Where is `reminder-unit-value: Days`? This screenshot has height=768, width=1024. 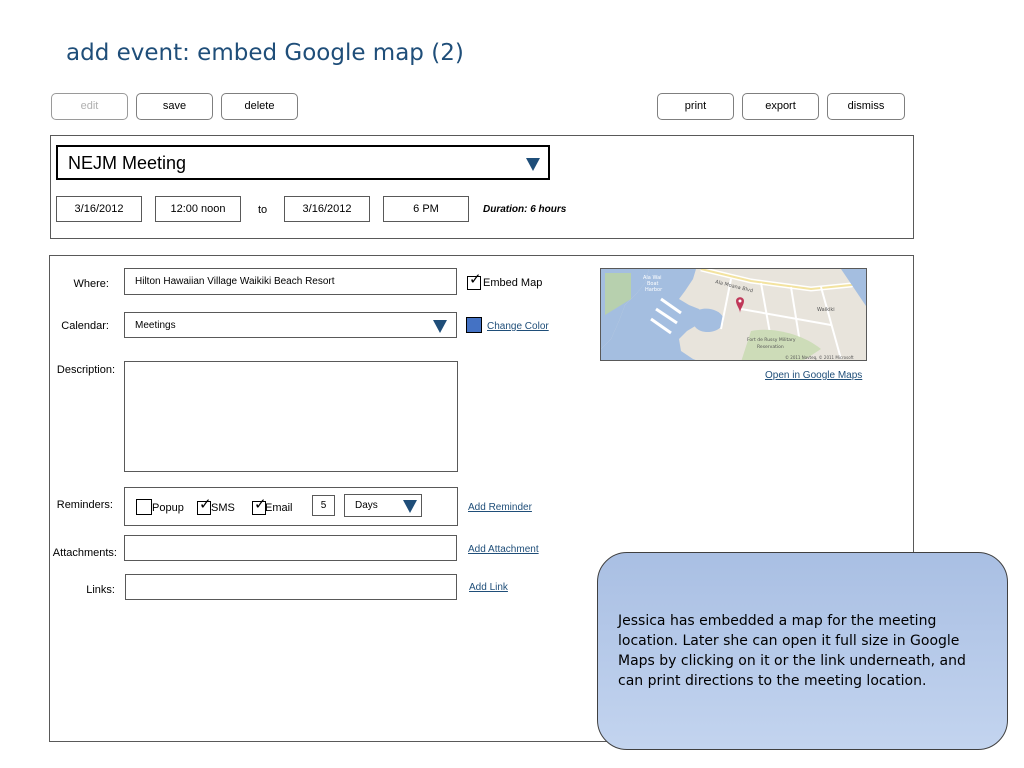
reminder-unit-value: Days is located at coordinates (366, 505).